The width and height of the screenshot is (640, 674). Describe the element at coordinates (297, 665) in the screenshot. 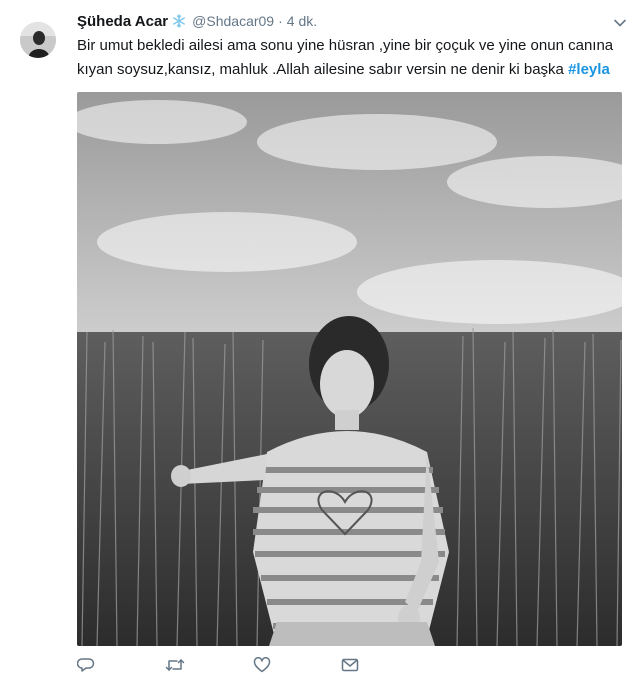

I see `like-button` at that location.